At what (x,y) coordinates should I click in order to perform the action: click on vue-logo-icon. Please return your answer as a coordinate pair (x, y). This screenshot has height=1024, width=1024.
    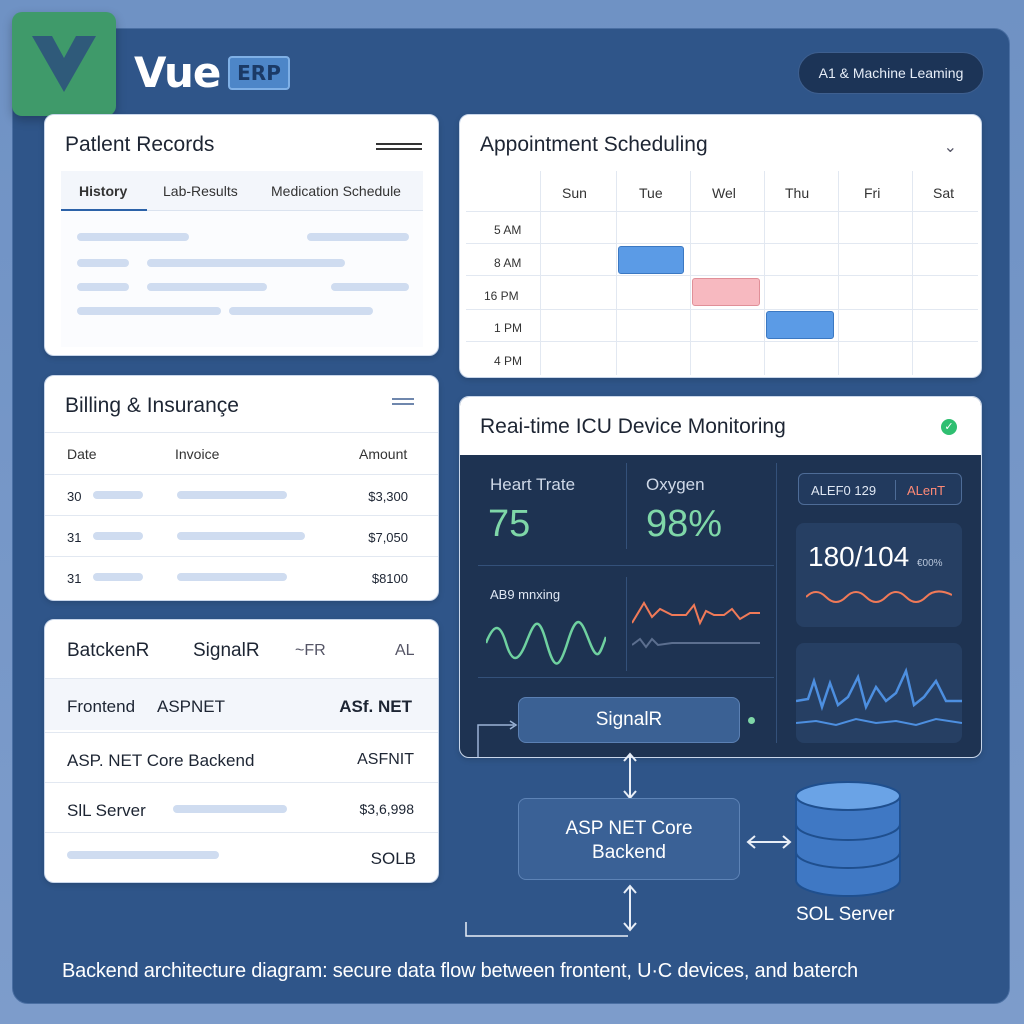
    Looking at the image, I should click on (64, 64).